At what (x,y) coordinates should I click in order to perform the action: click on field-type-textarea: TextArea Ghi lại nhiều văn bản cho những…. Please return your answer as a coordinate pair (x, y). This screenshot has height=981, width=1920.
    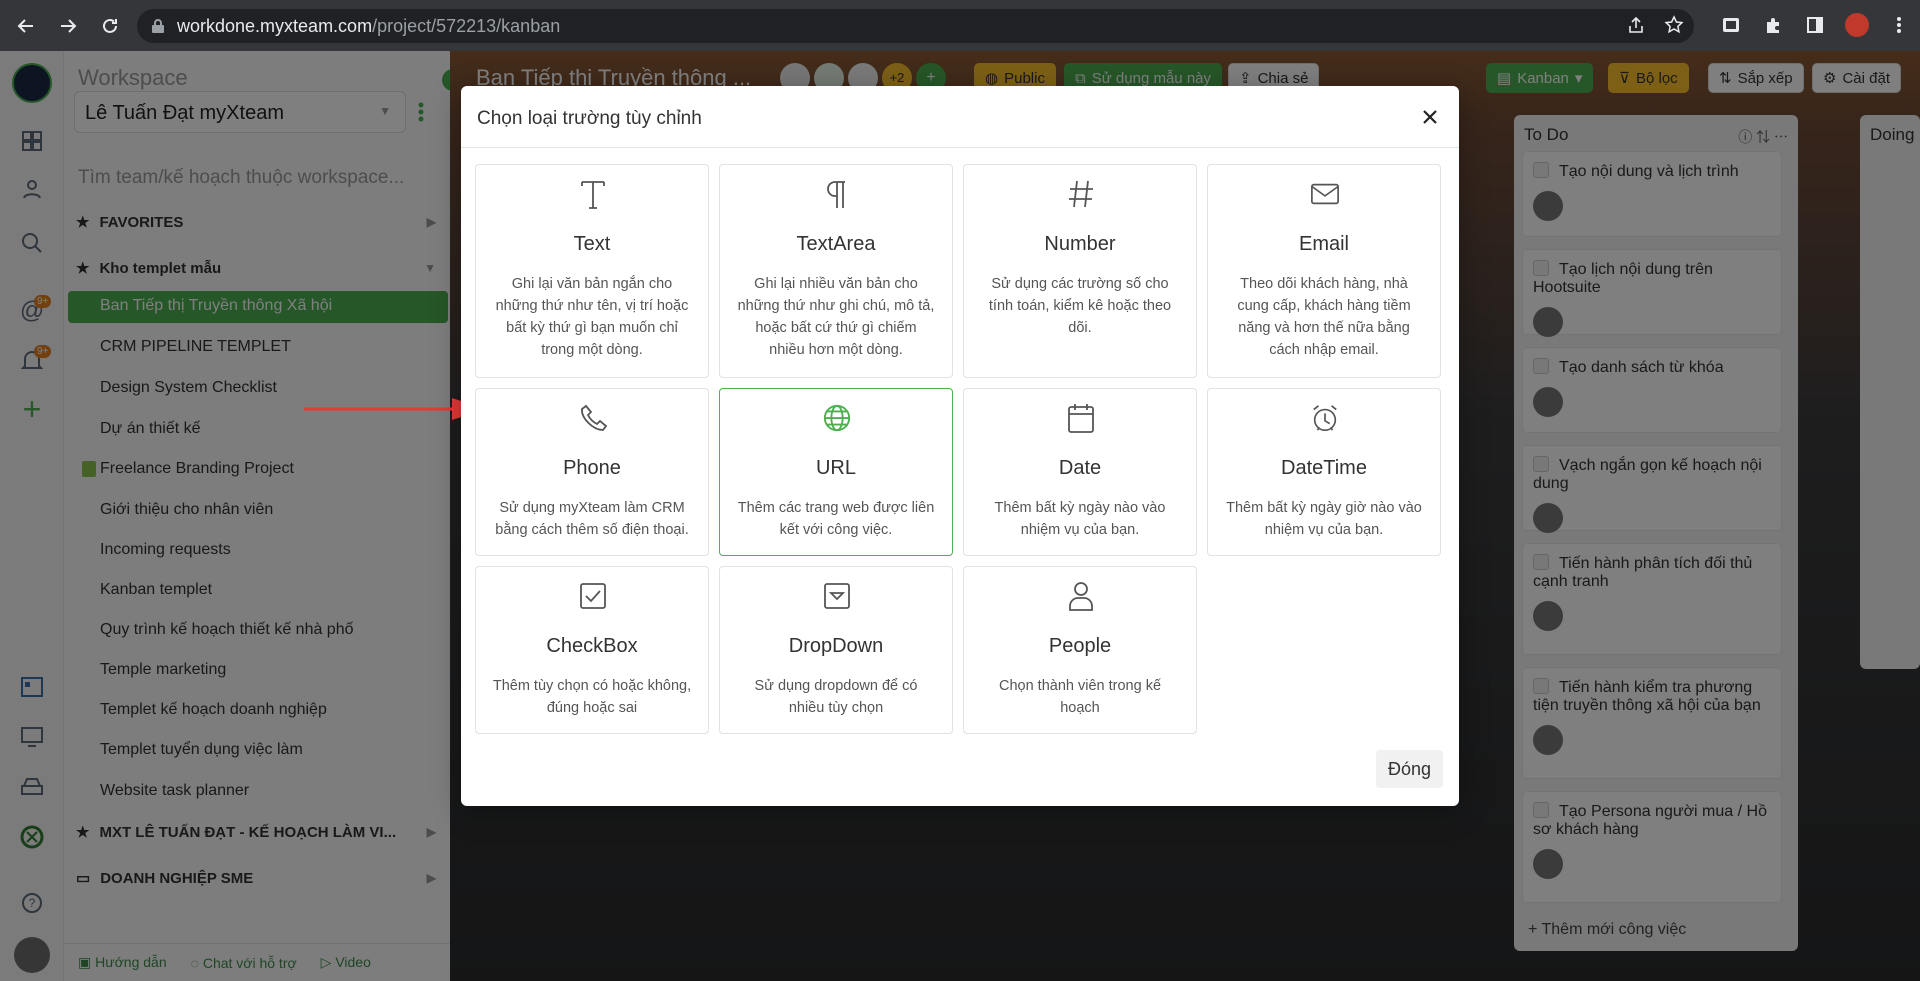
    Looking at the image, I should click on (836, 271).